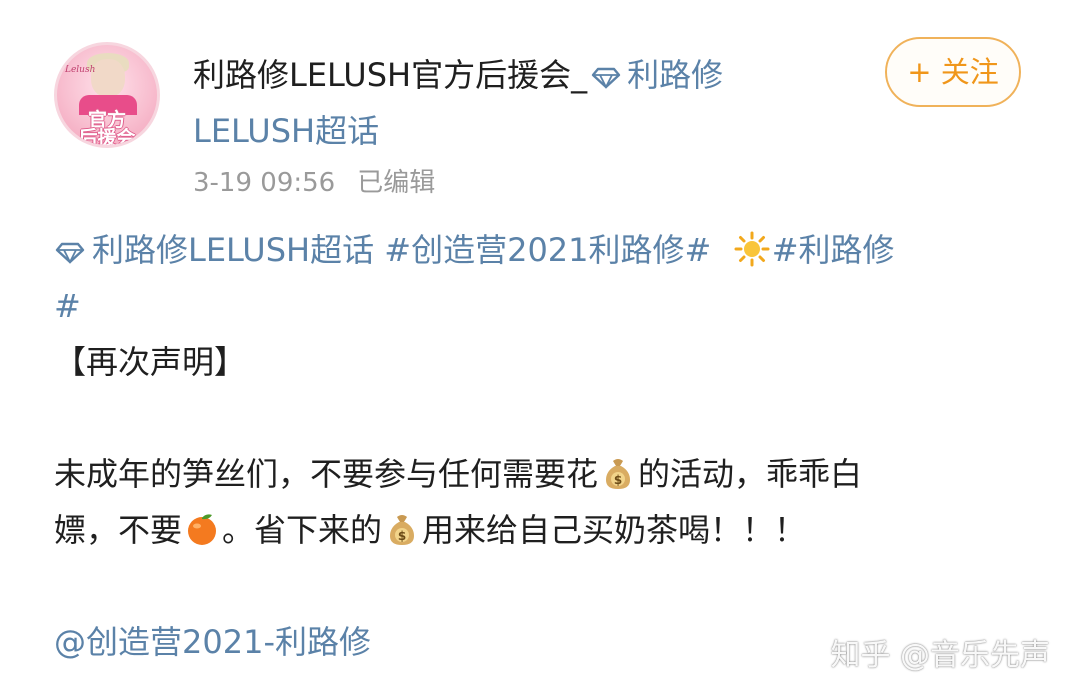  What do you see at coordinates (202, 529) in the screenshot?
I see `tangerine-emoji` at bounding box center [202, 529].